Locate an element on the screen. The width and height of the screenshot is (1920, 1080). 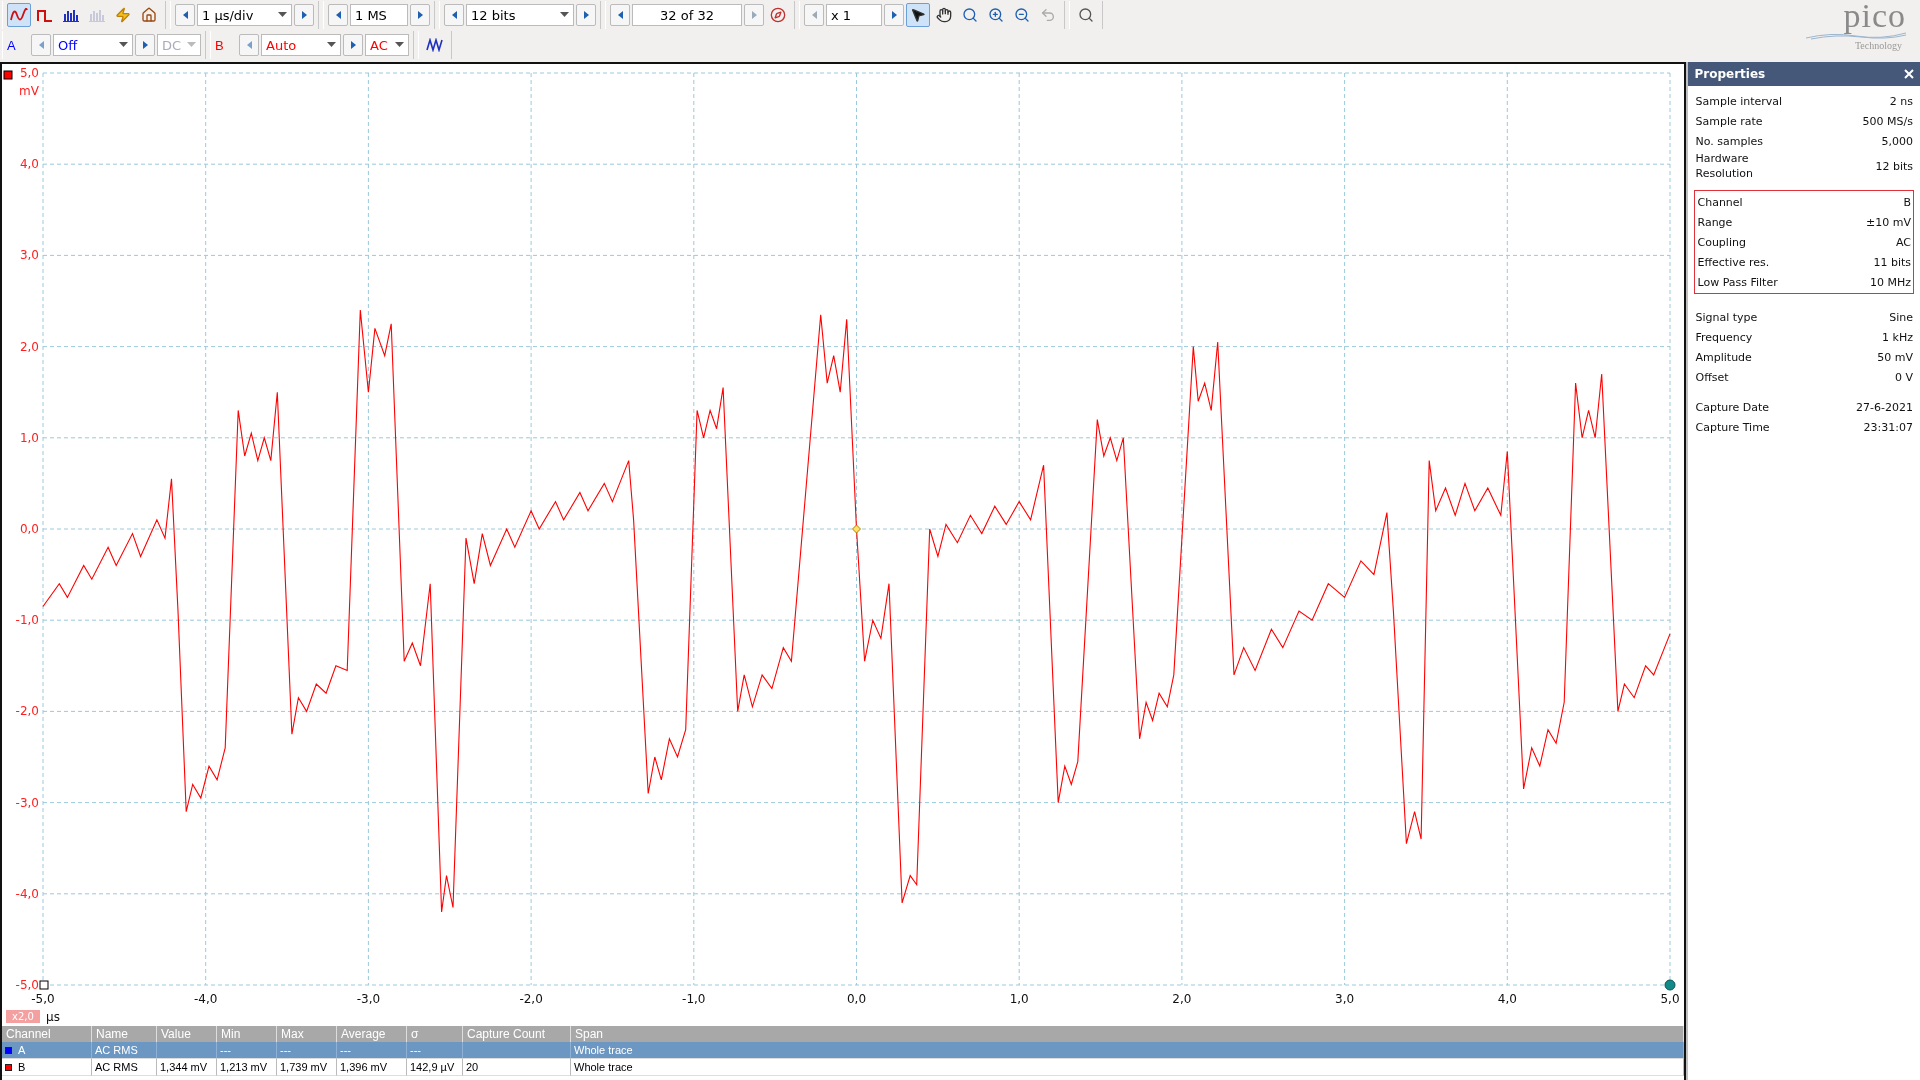
close-icon is located at coordinates (1909, 74).